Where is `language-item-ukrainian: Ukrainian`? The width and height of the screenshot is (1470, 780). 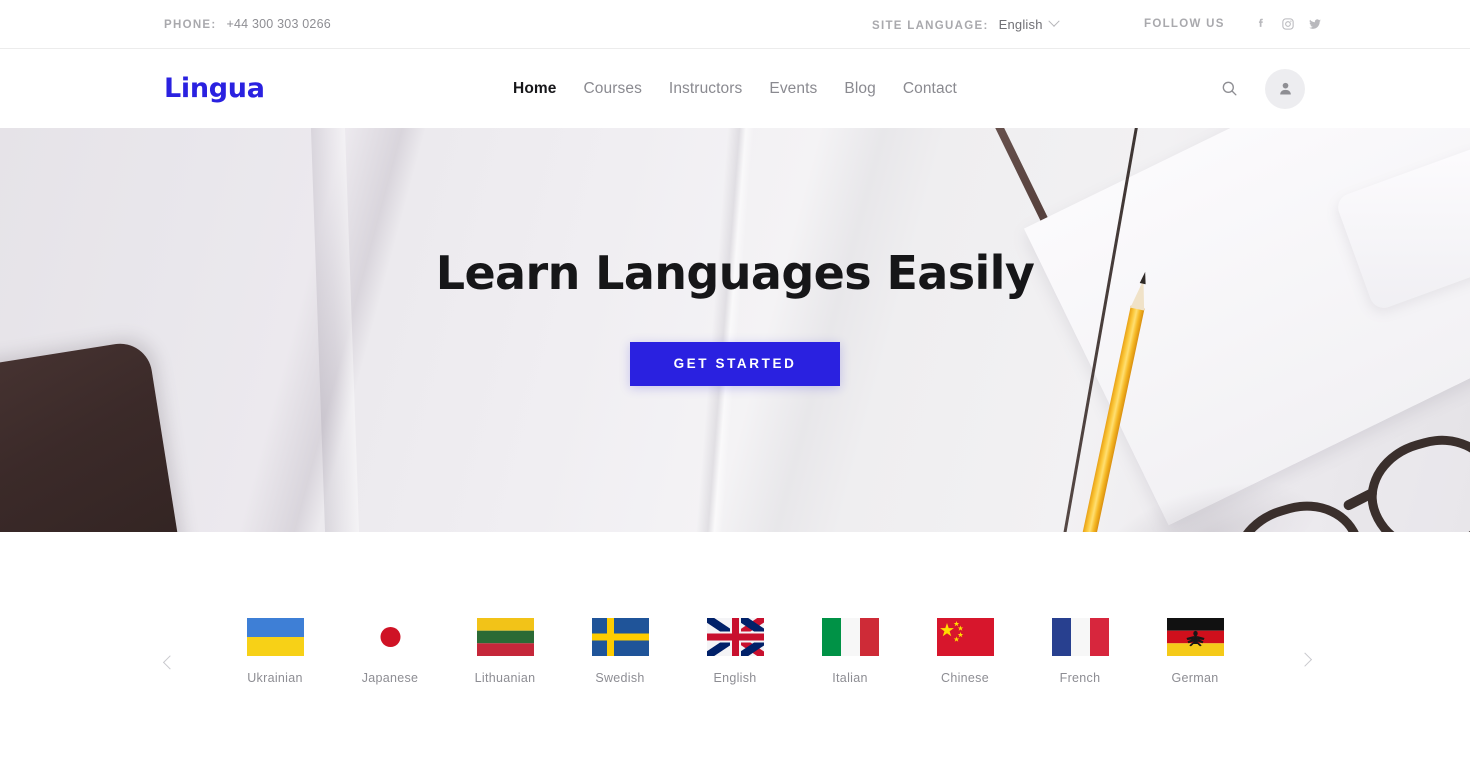 language-item-ukrainian: Ukrainian is located at coordinates (275, 651).